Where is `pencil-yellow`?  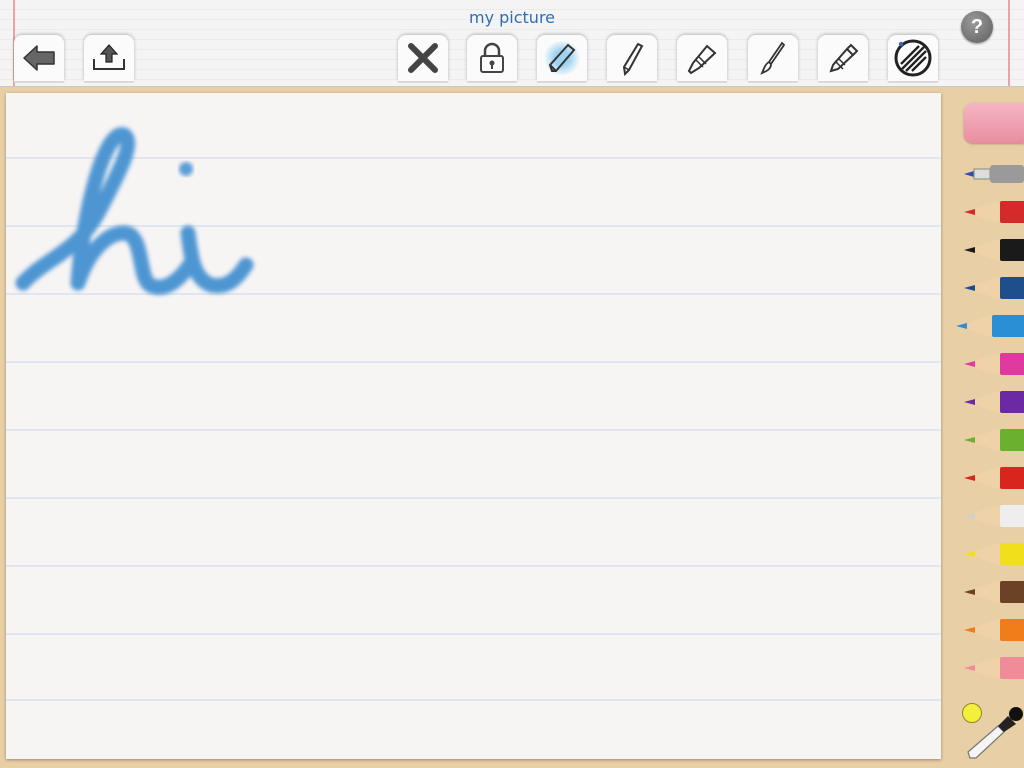 pencil-yellow is located at coordinates (994, 554).